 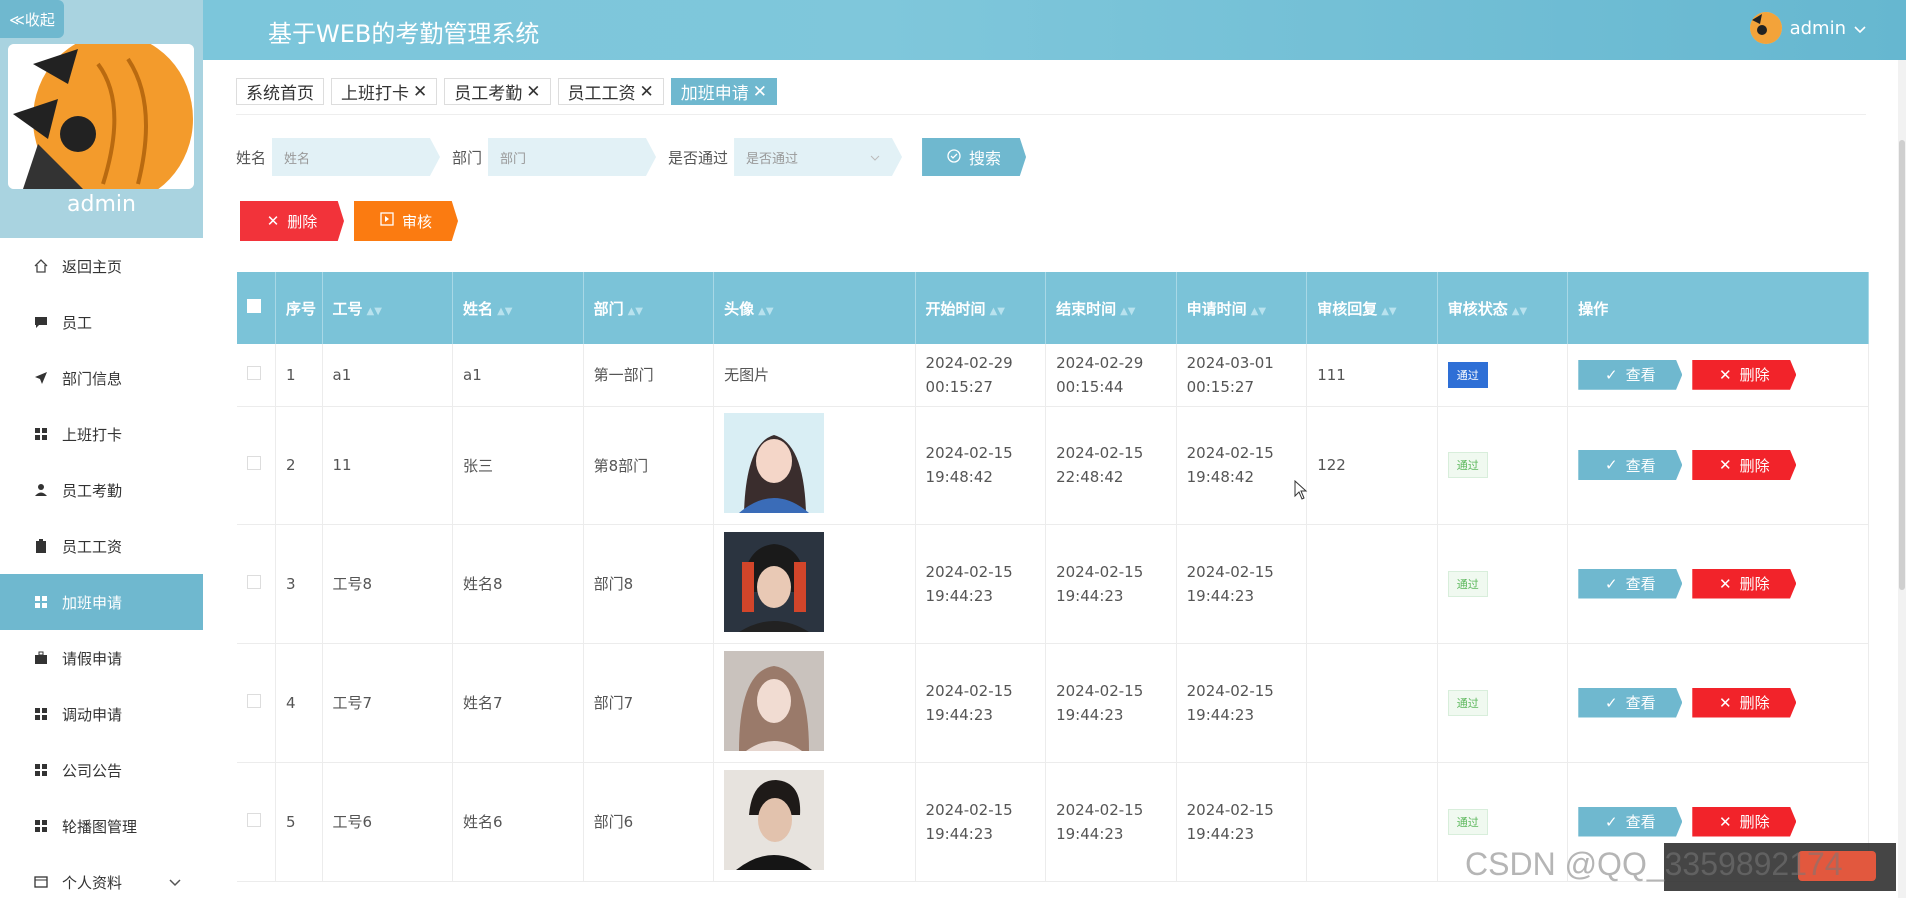 I want to click on sidebar-item-overtime: 加班申请, so click(x=101, y=602).